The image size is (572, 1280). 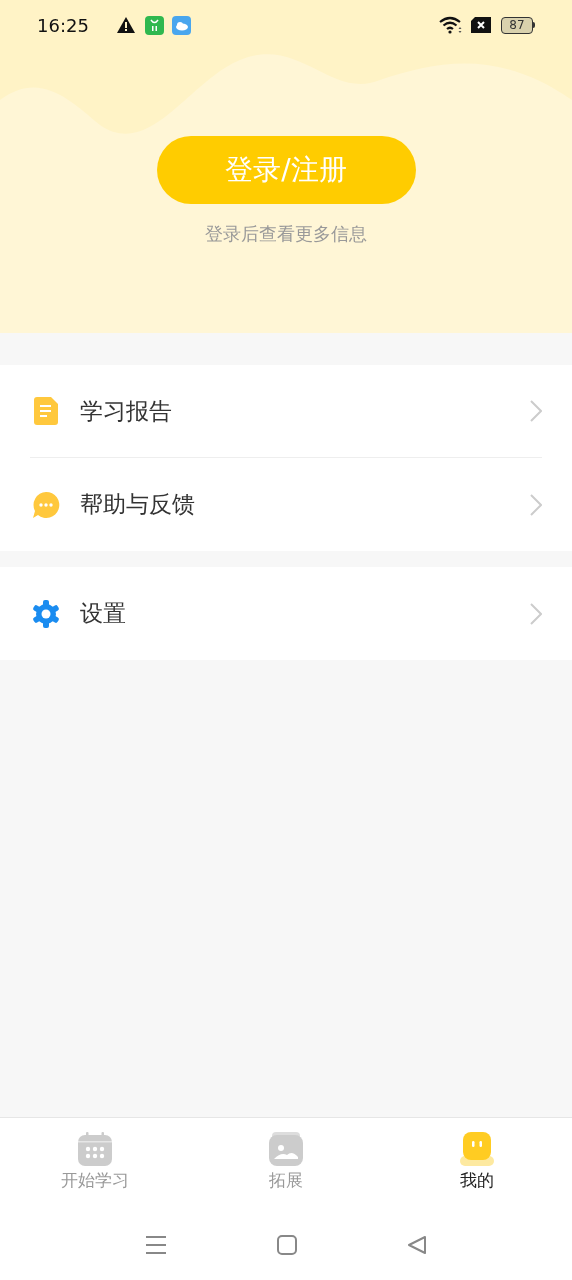 I want to click on back-icon, so click(x=417, y=1245).